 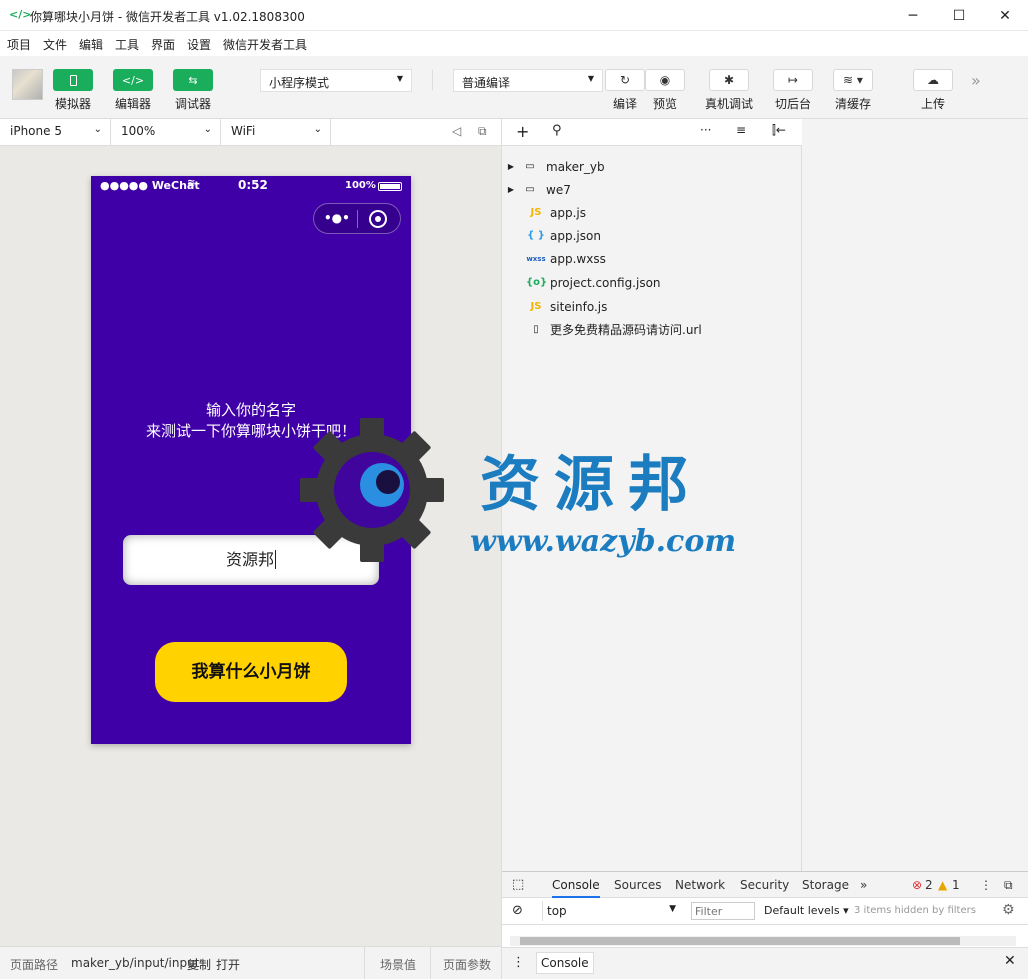 I want to click on wifi-icon: ≋, so click(x=191, y=183).